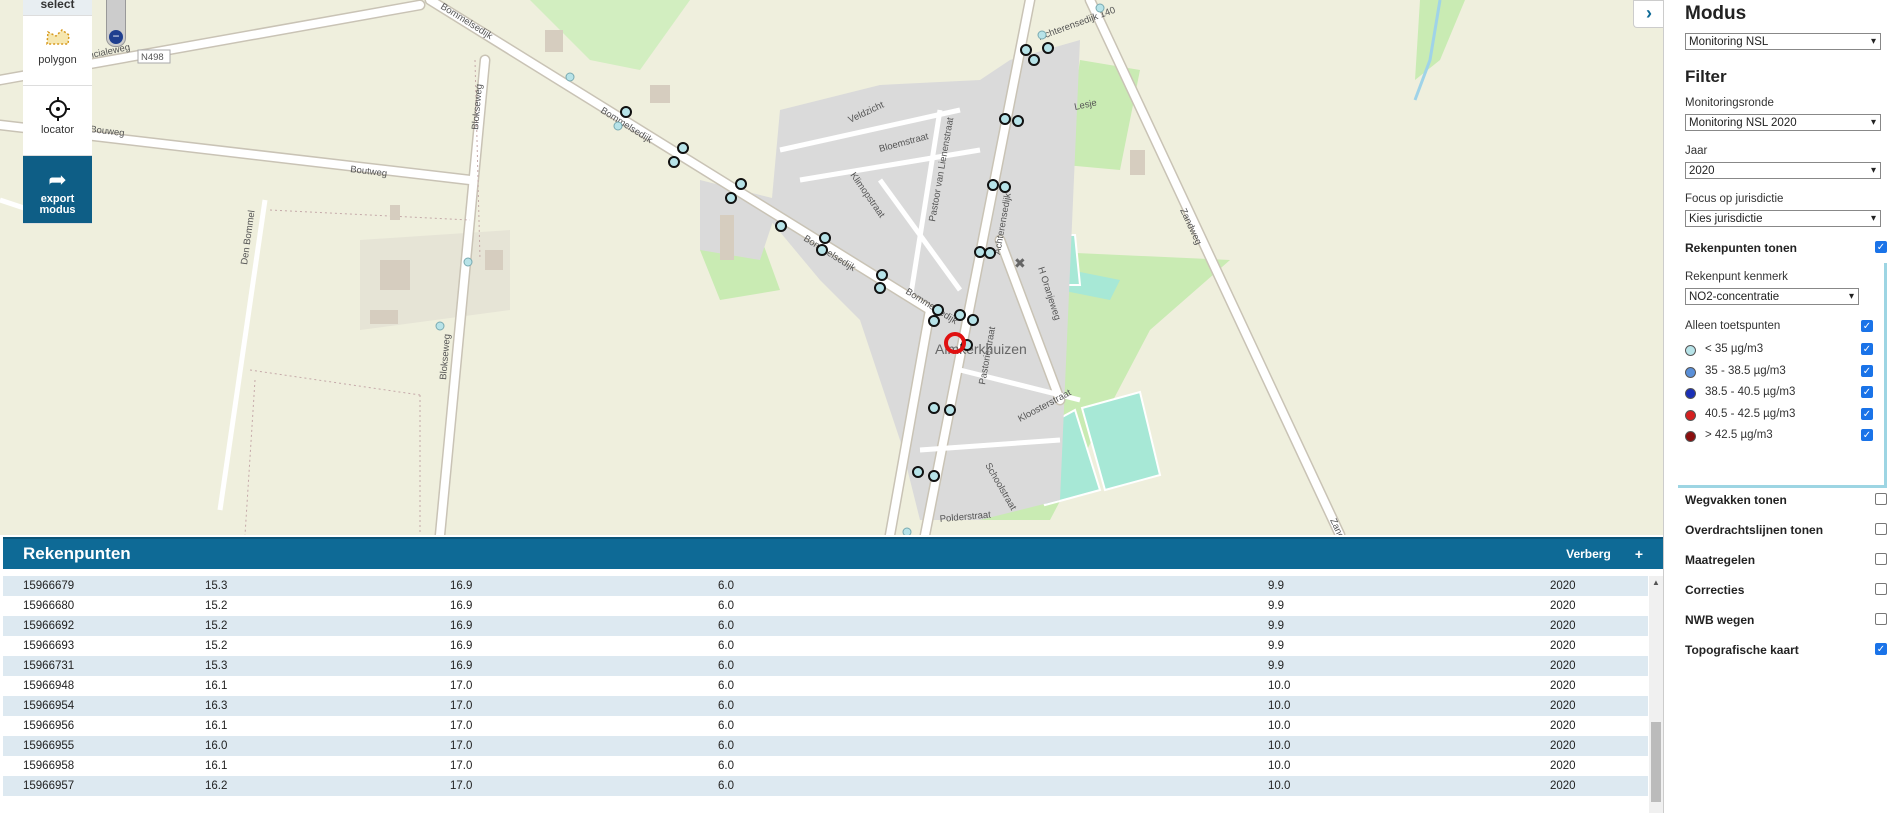 The image size is (1889, 813). What do you see at coordinates (825, 766) in the screenshot?
I see `table-row: 15966958 16.1 17.0 6.0 10.0 2020` at bounding box center [825, 766].